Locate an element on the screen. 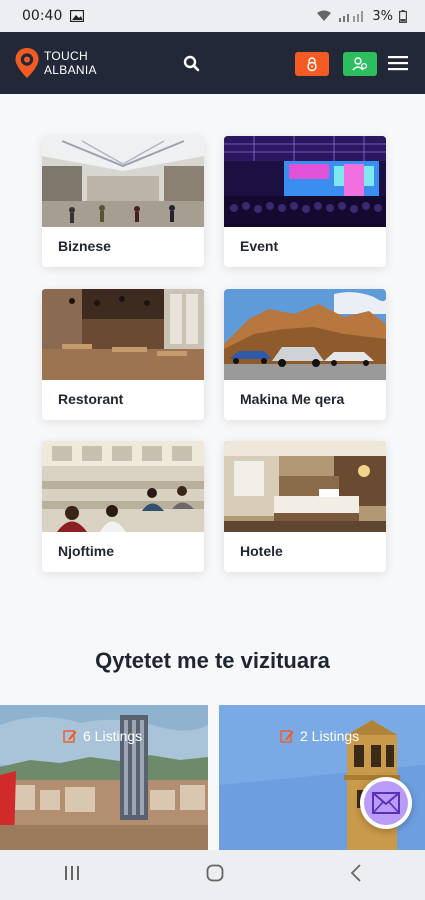 The width and height of the screenshot is (425, 900). lock-icon is located at coordinates (312, 64).